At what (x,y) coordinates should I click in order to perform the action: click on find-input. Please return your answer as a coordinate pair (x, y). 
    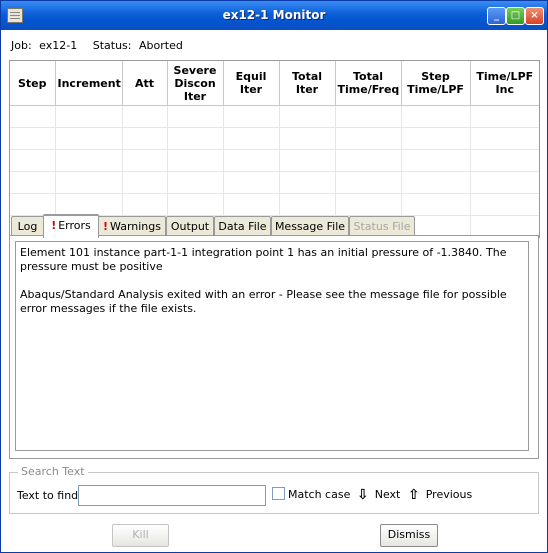
    Looking at the image, I should click on (172, 495).